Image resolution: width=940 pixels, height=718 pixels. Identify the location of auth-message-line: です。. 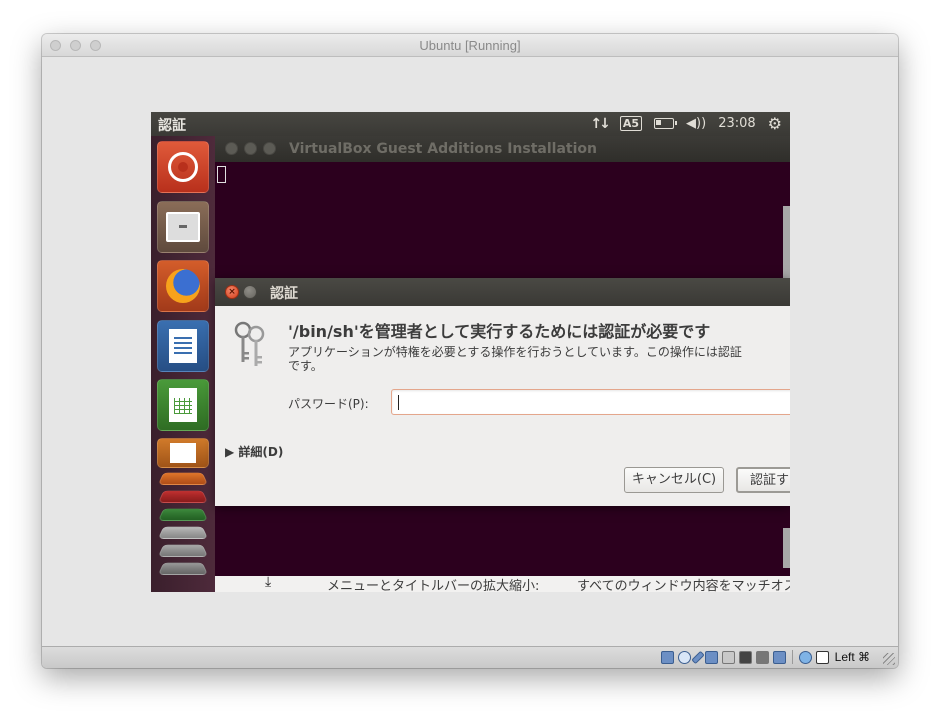
(305, 366).